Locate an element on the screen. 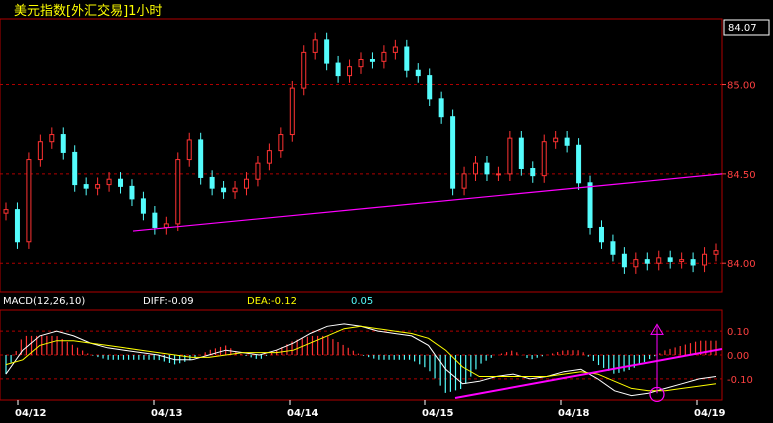  date-label: 04/15 is located at coordinates (438, 413).